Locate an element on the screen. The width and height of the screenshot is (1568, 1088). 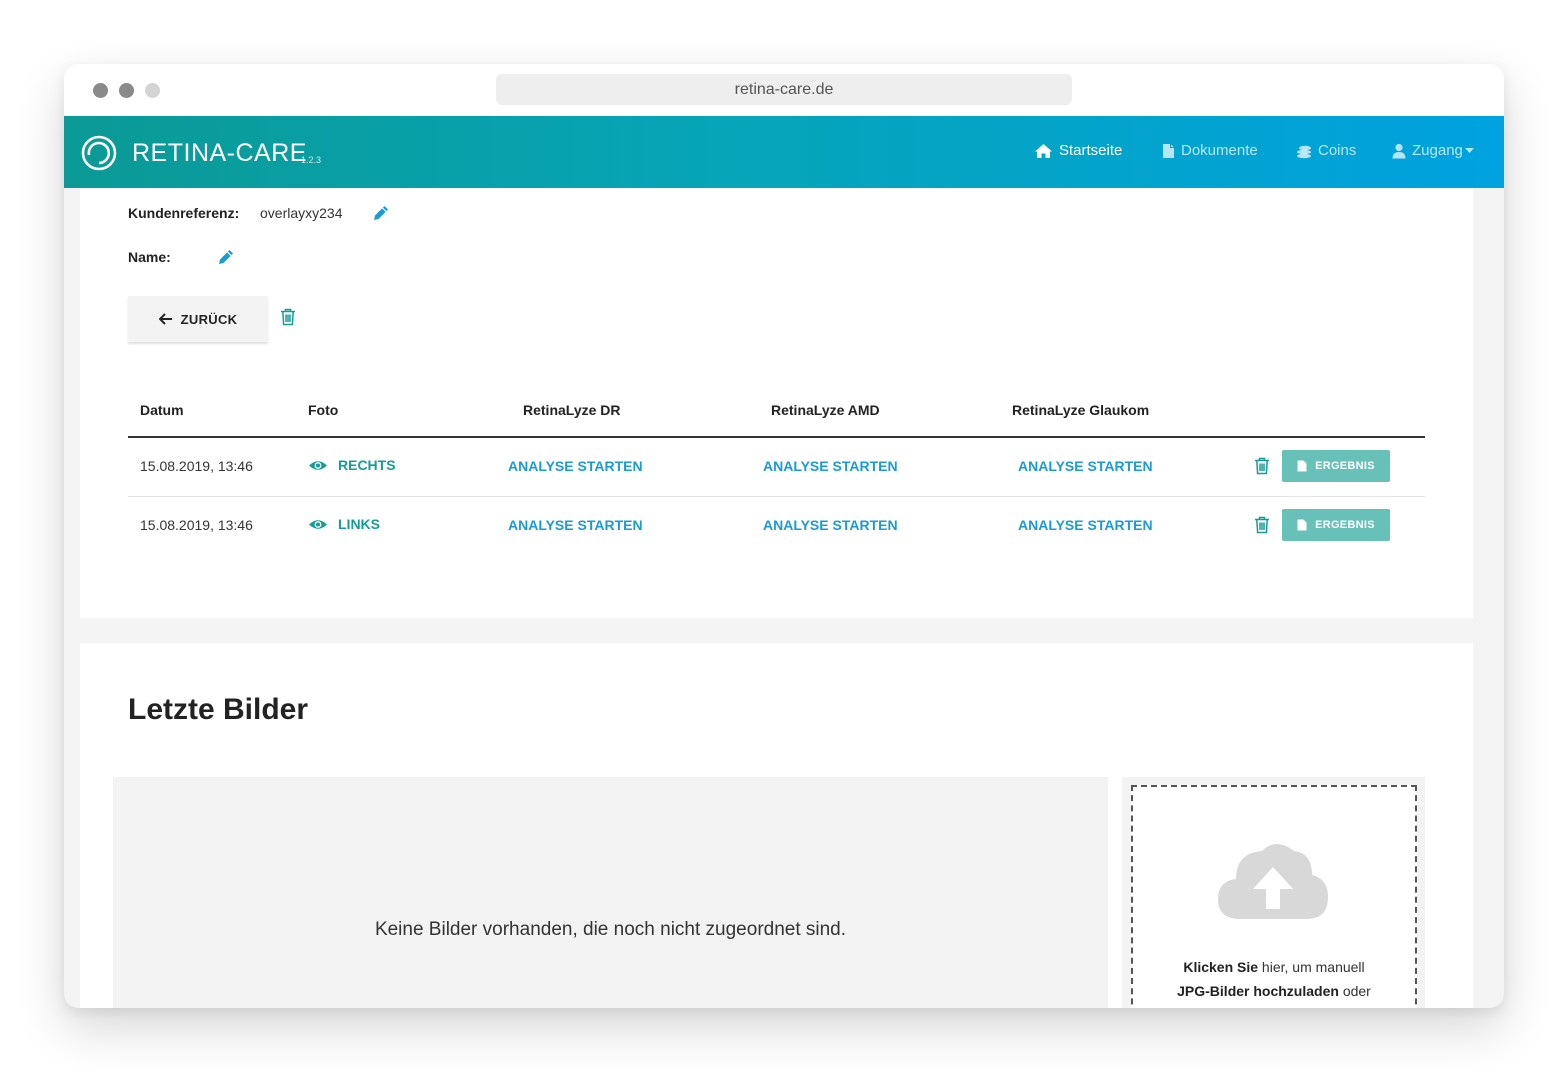
window-maximize-button is located at coordinates (152, 90).